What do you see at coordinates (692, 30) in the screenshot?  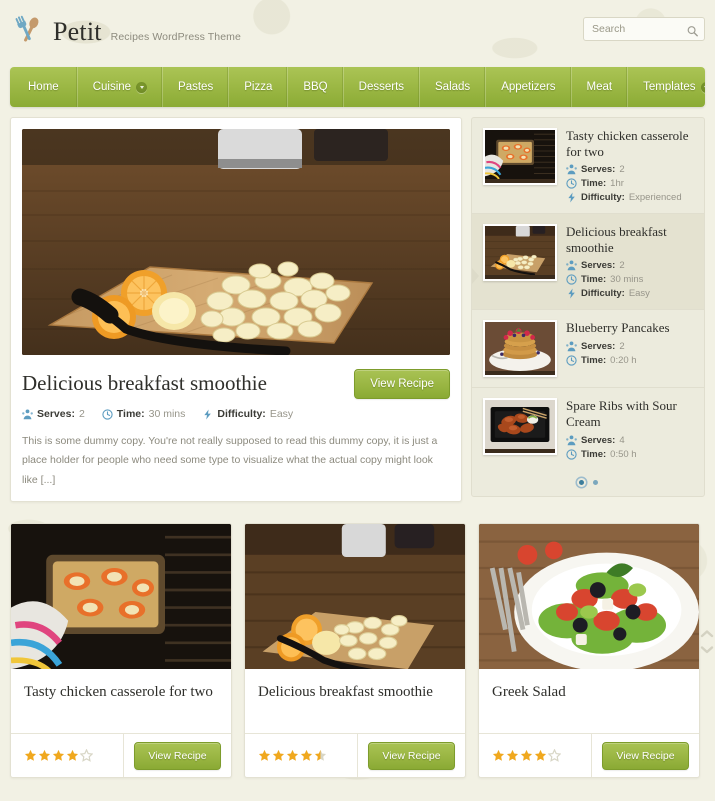 I see `search-icon` at bounding box center [692, 30].